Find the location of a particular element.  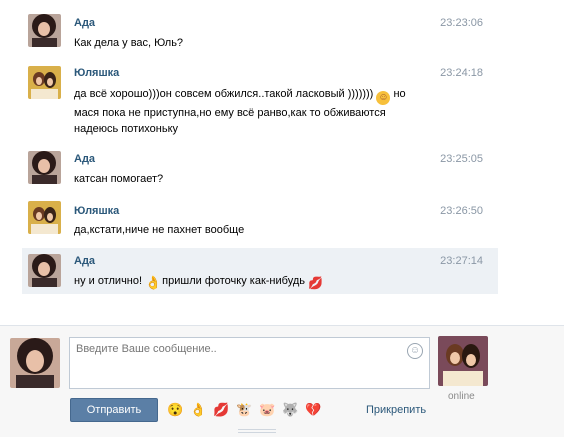

smile-picker-icon: ☺ is located at coordinates (415, 351).